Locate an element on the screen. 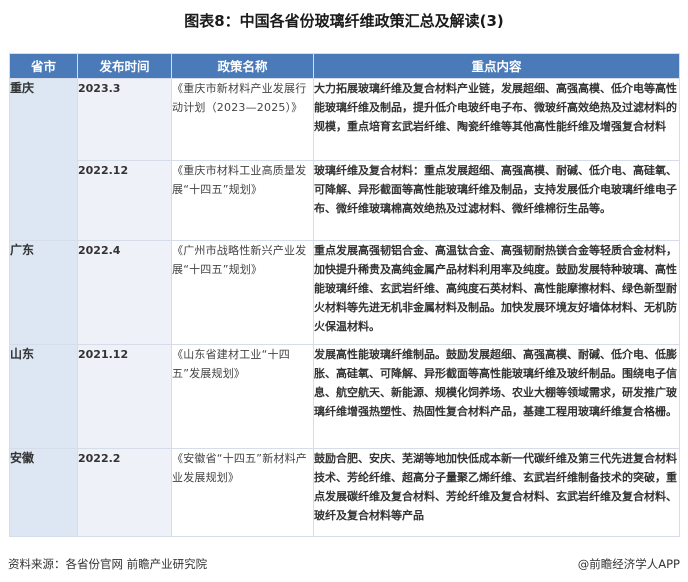 This screenshot has width=688, height=582. header-province: 省市 is located at coordinates (43, 66).